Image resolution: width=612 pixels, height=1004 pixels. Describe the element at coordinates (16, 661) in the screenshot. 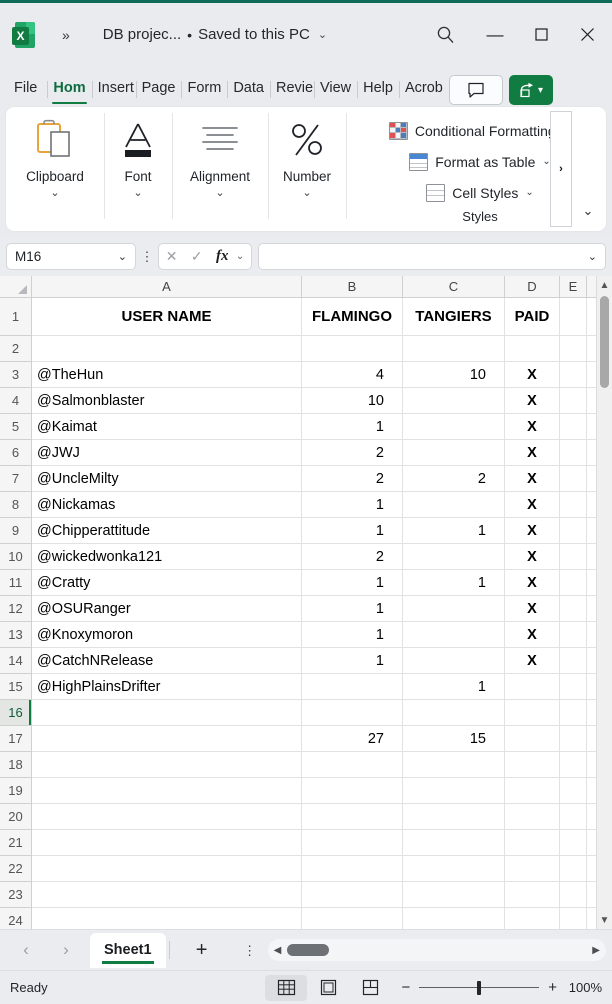

I see `row-header-14: 14` at that location.